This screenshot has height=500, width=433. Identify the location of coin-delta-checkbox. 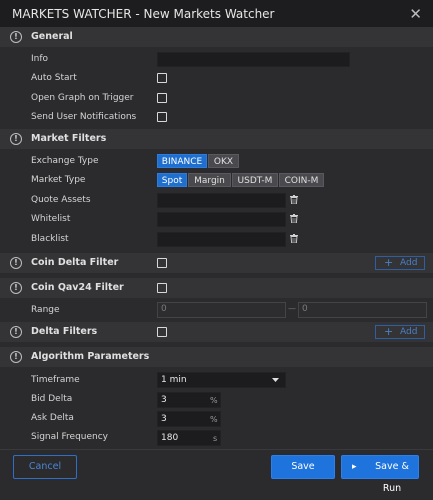
(162, 263).